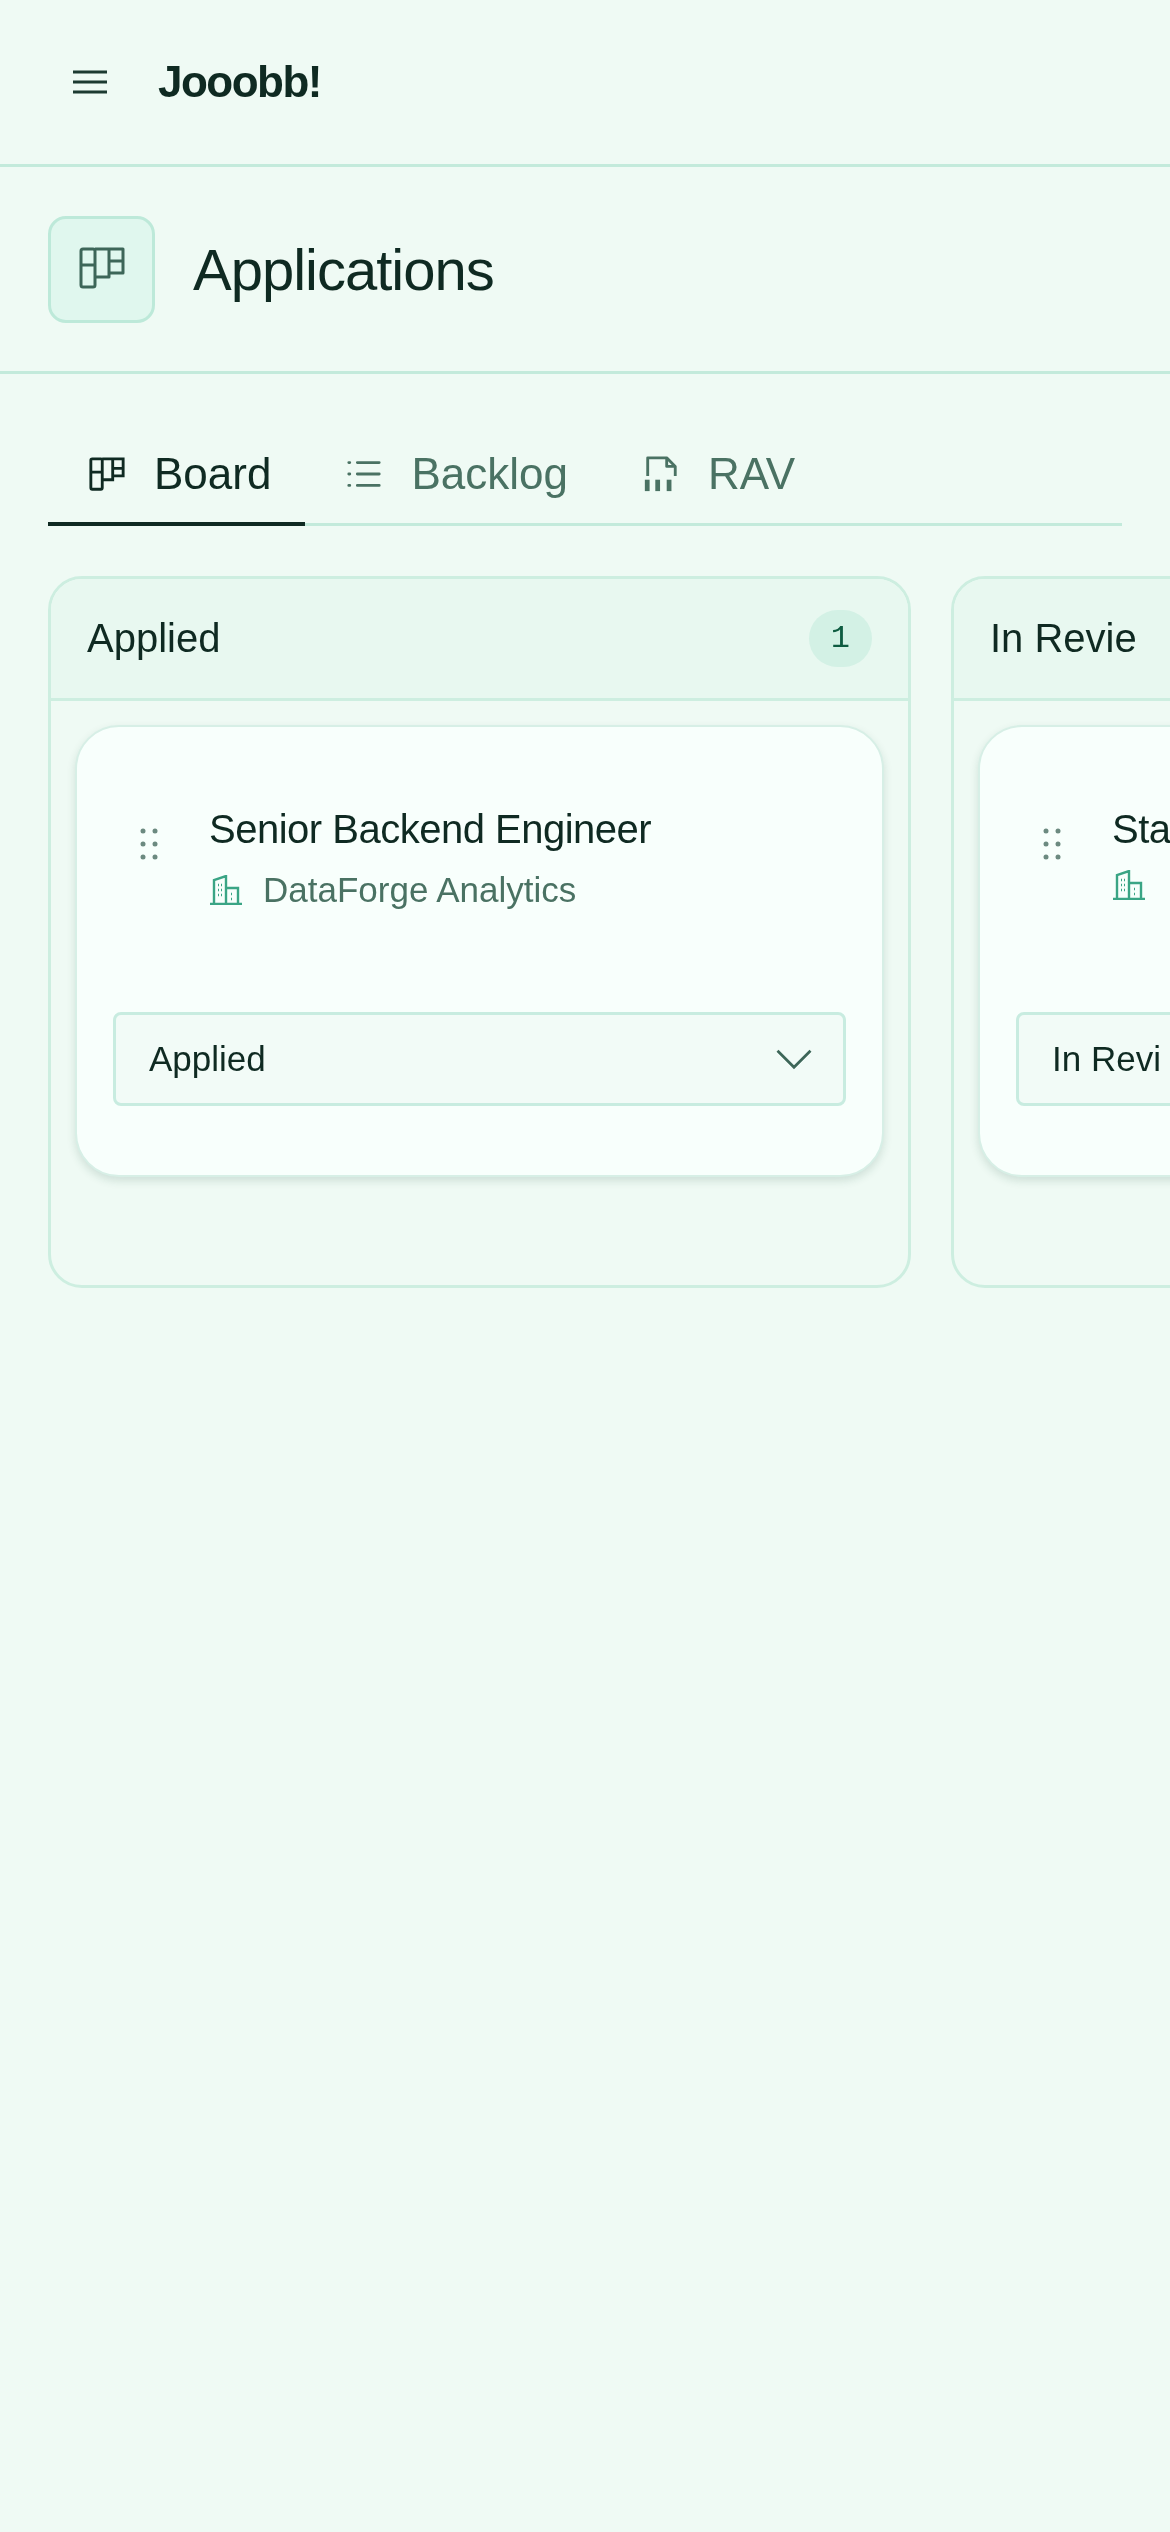  I want to click on status-dropdown: In Revi, so click(1093, 1059).